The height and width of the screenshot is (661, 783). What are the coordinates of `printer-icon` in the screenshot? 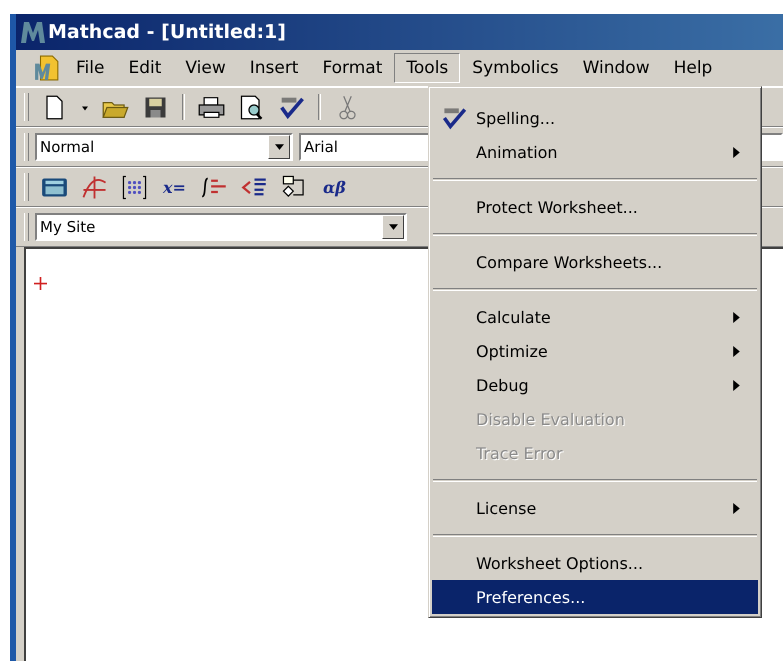 It's located at (211, 107).